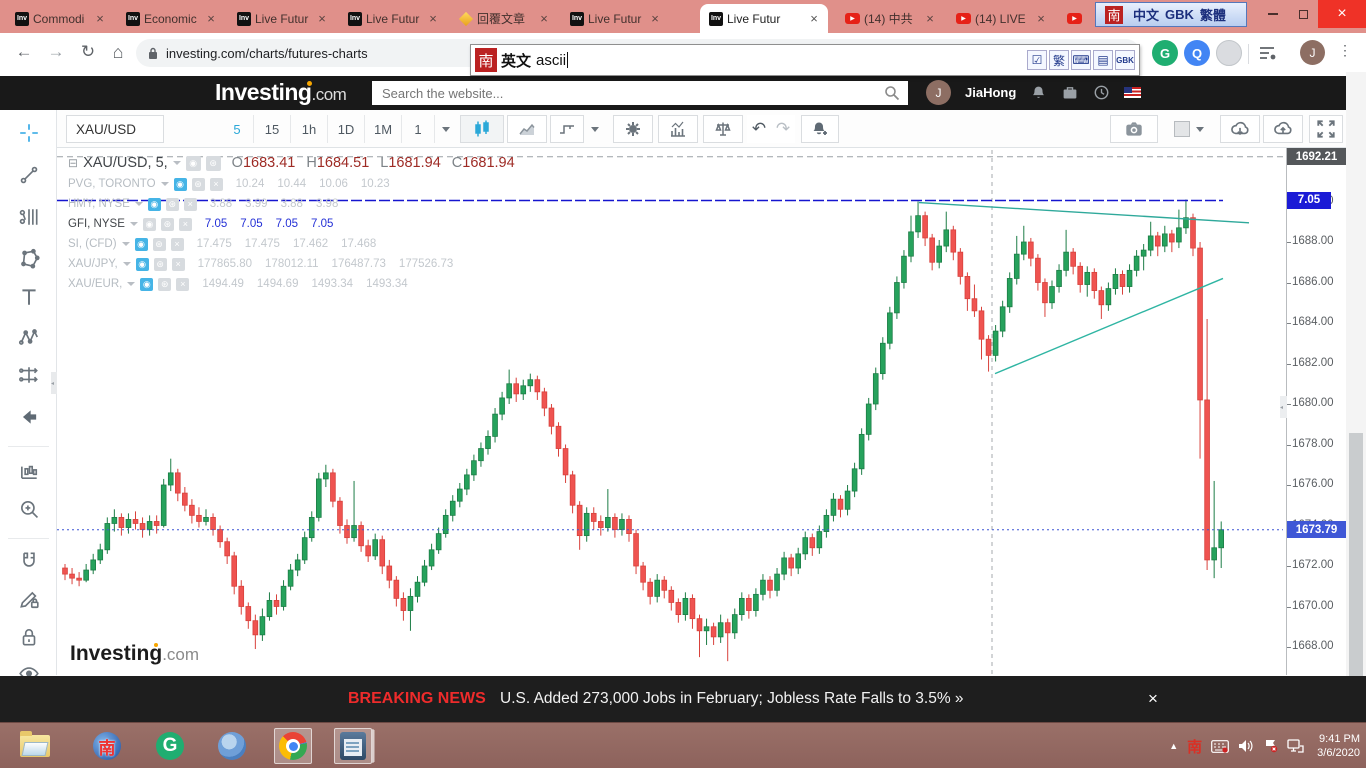 The image size is (1366, 768). Describe the element at coordinates (1267, 53) in the screenshot. I see `tab-list-icon` at that location.